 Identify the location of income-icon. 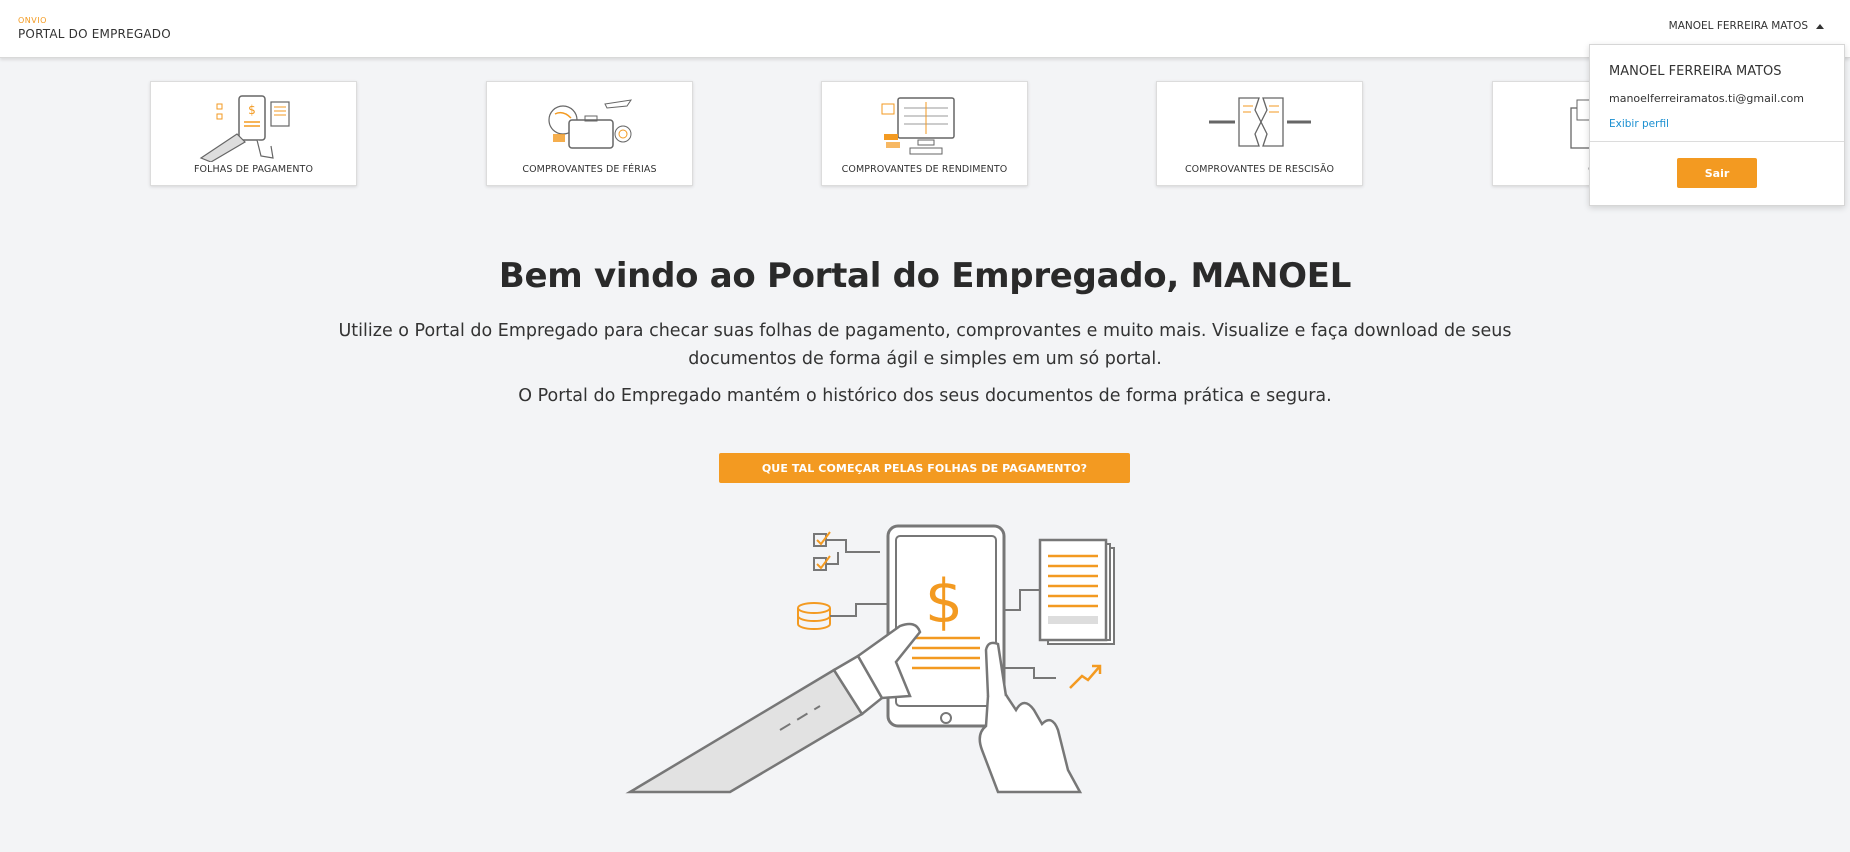
(918, 126).